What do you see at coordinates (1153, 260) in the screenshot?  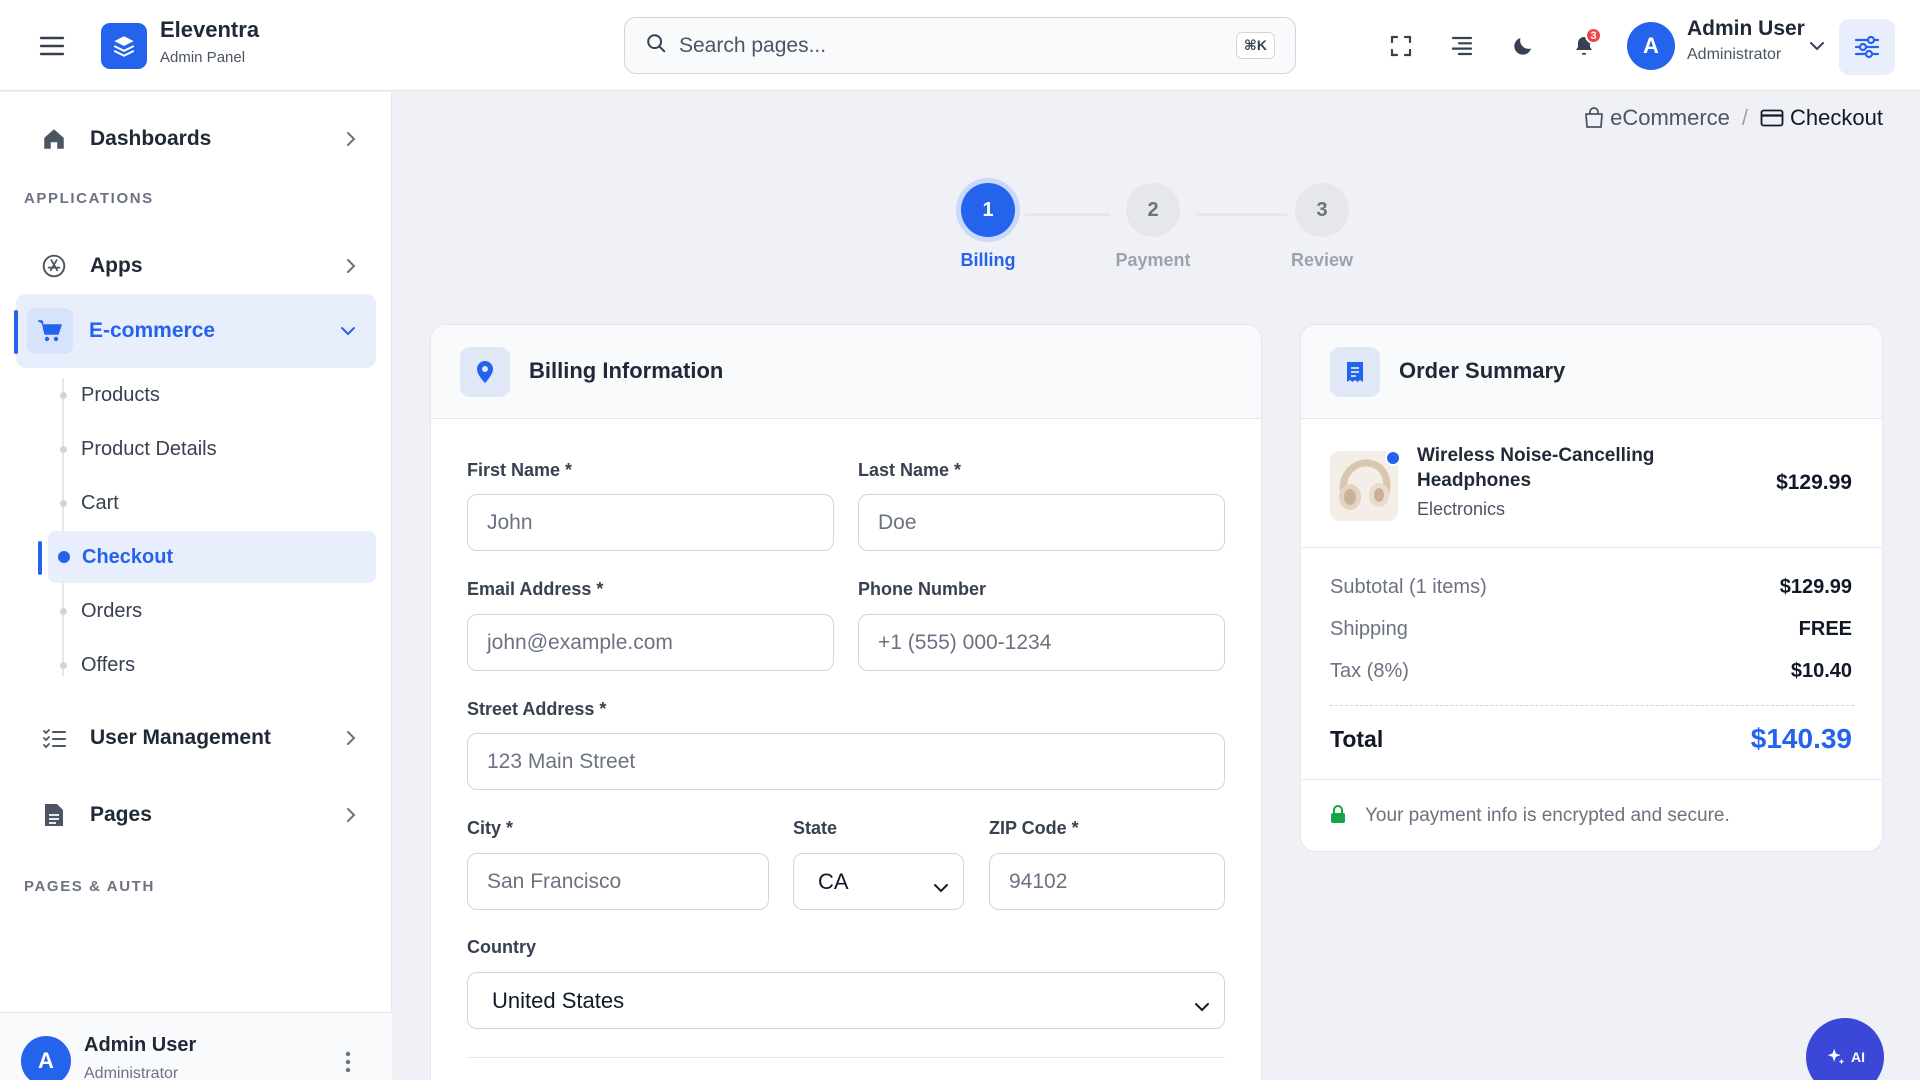 I see `step-2-label: Payment` at bounding box center [1153, 260].